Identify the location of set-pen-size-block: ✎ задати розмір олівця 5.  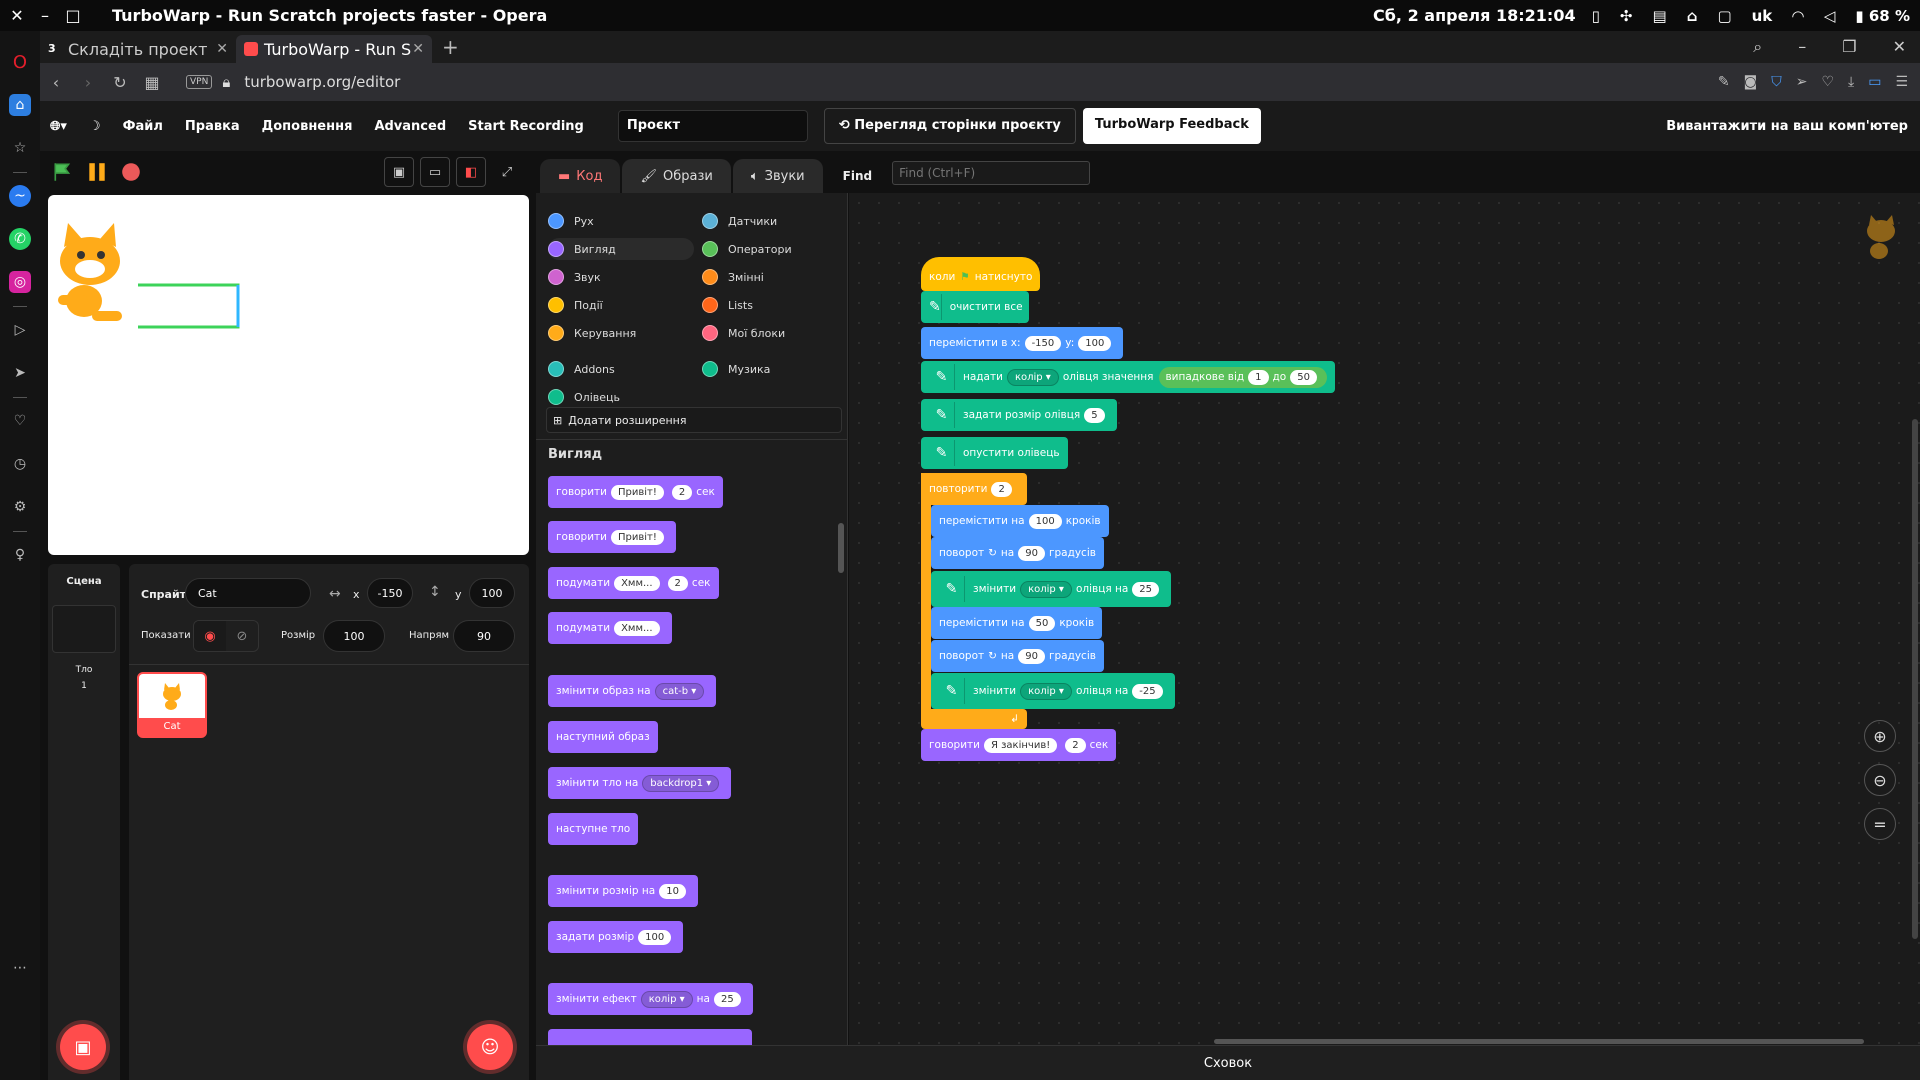
(1019, 415).